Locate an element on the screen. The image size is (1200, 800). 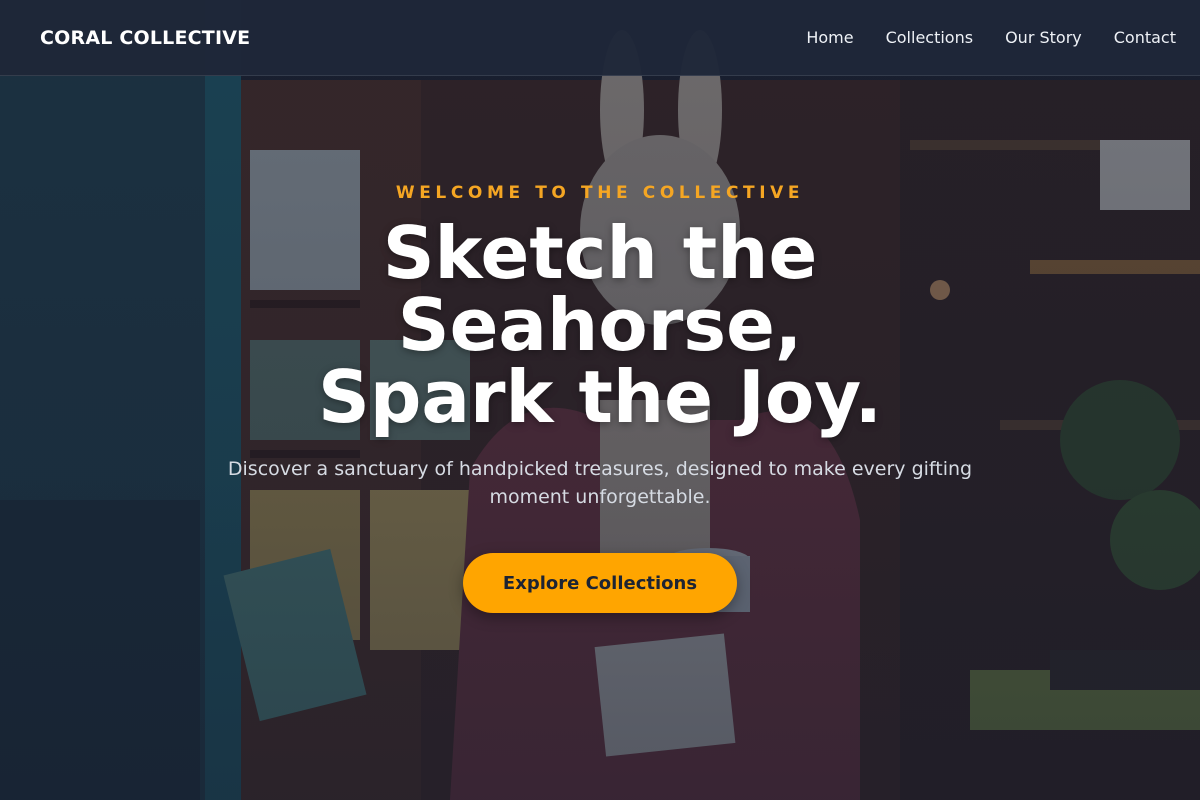
nav-link-our-story: Our Story is located at coordinates (1043, 37).